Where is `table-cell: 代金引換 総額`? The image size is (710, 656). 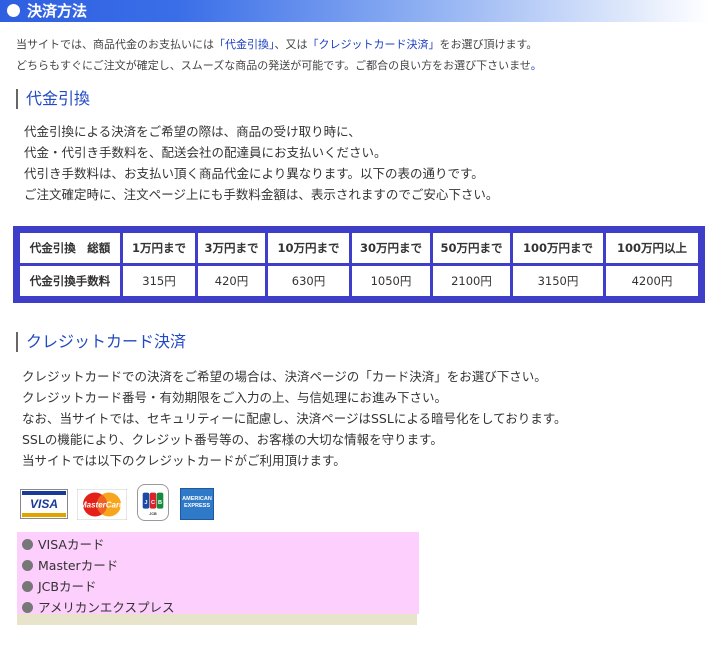 table-cell: 代金引換 総額 is located at coordinates (70, 248).